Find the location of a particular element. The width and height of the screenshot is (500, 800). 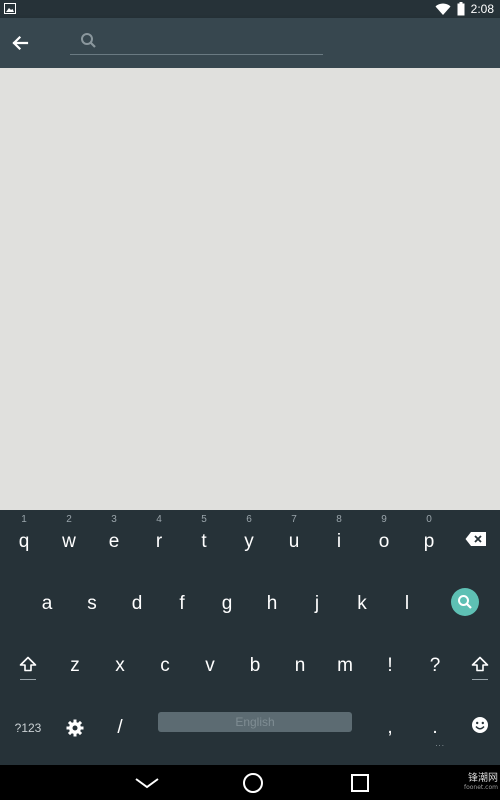

search-toolbar is located at coordinates (250, 43).